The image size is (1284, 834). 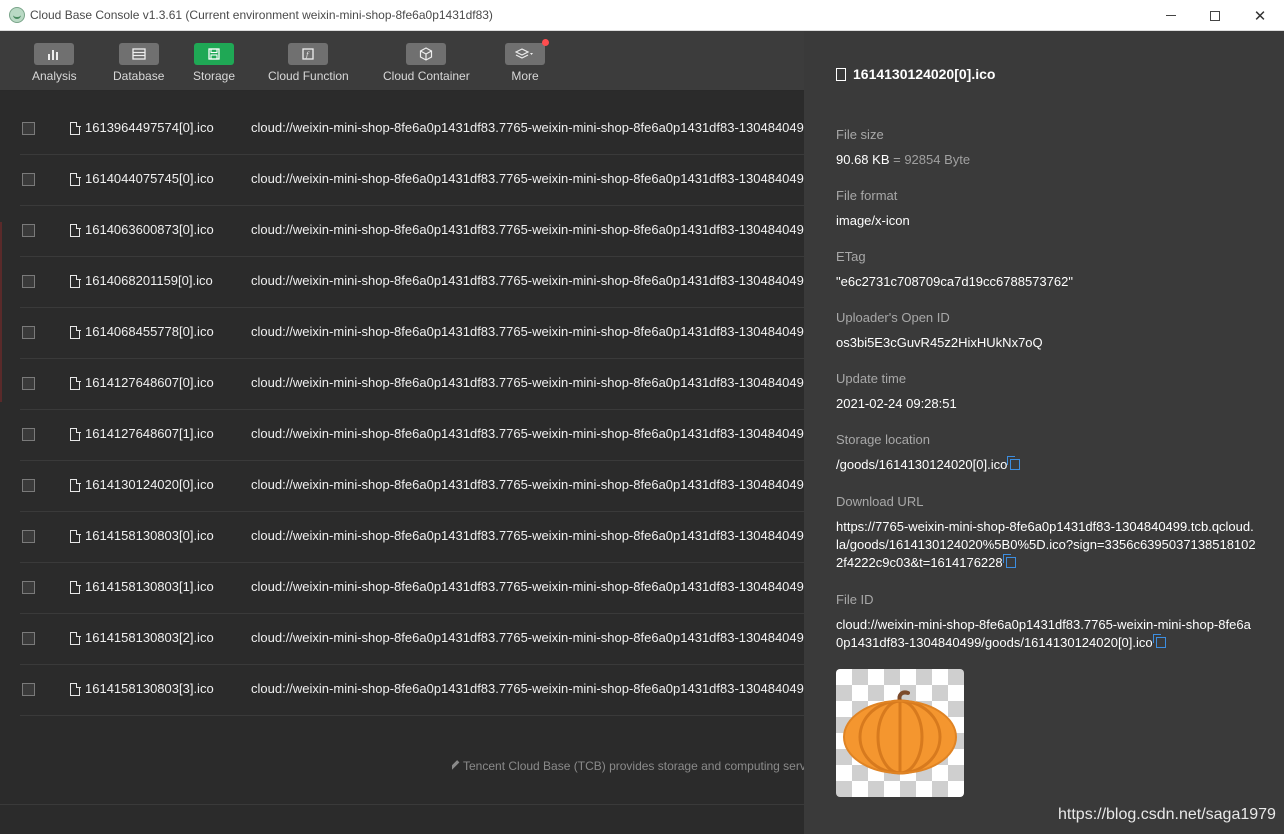 I want to click on storage-location-label: Storage location, so click(x=883, y=439).